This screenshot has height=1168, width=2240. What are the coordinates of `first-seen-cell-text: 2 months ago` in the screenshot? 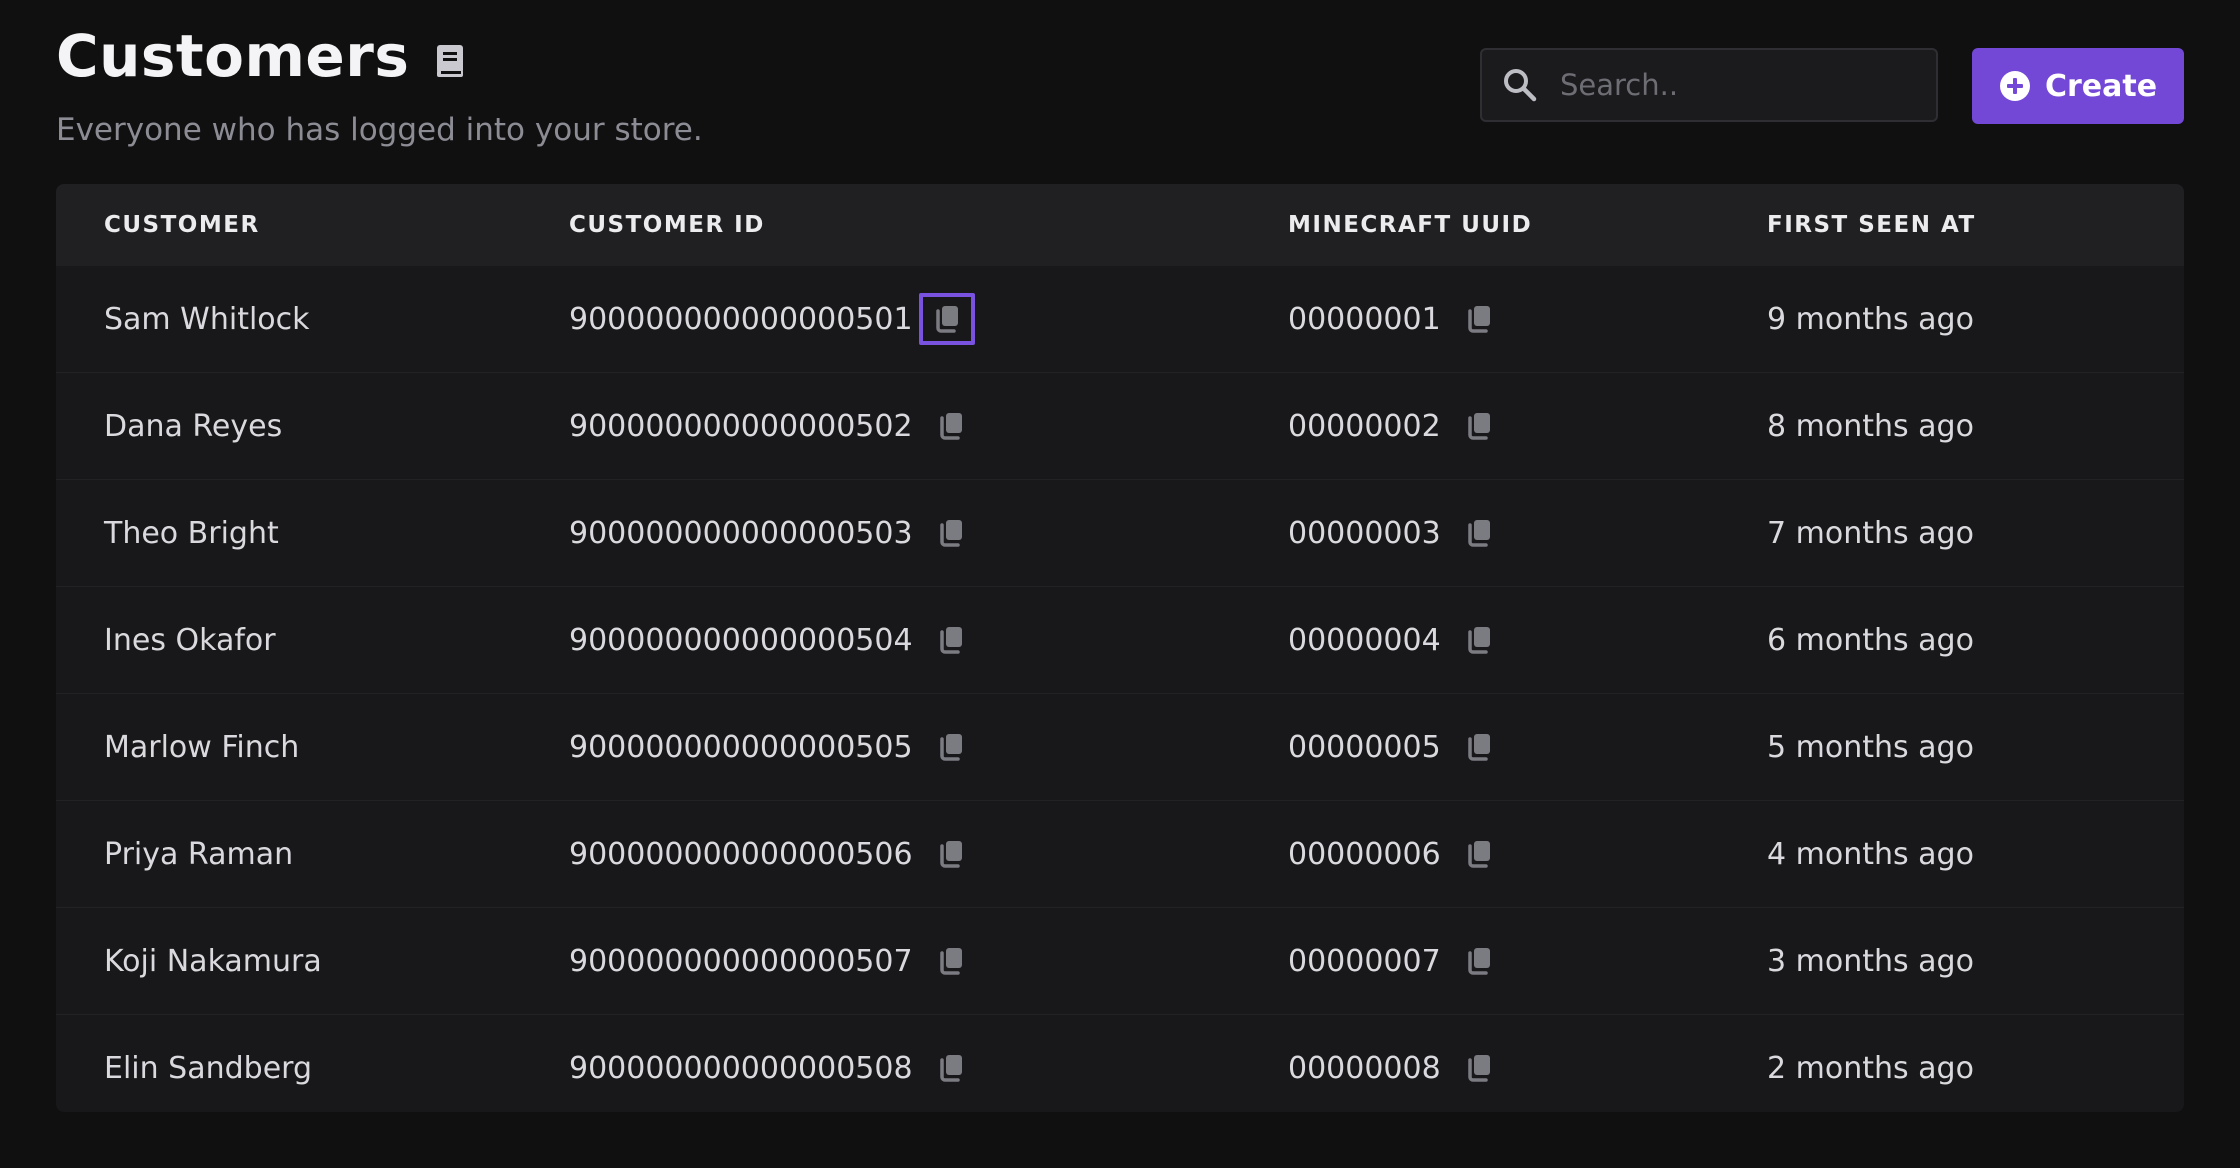 It's located at (1870, 1068).